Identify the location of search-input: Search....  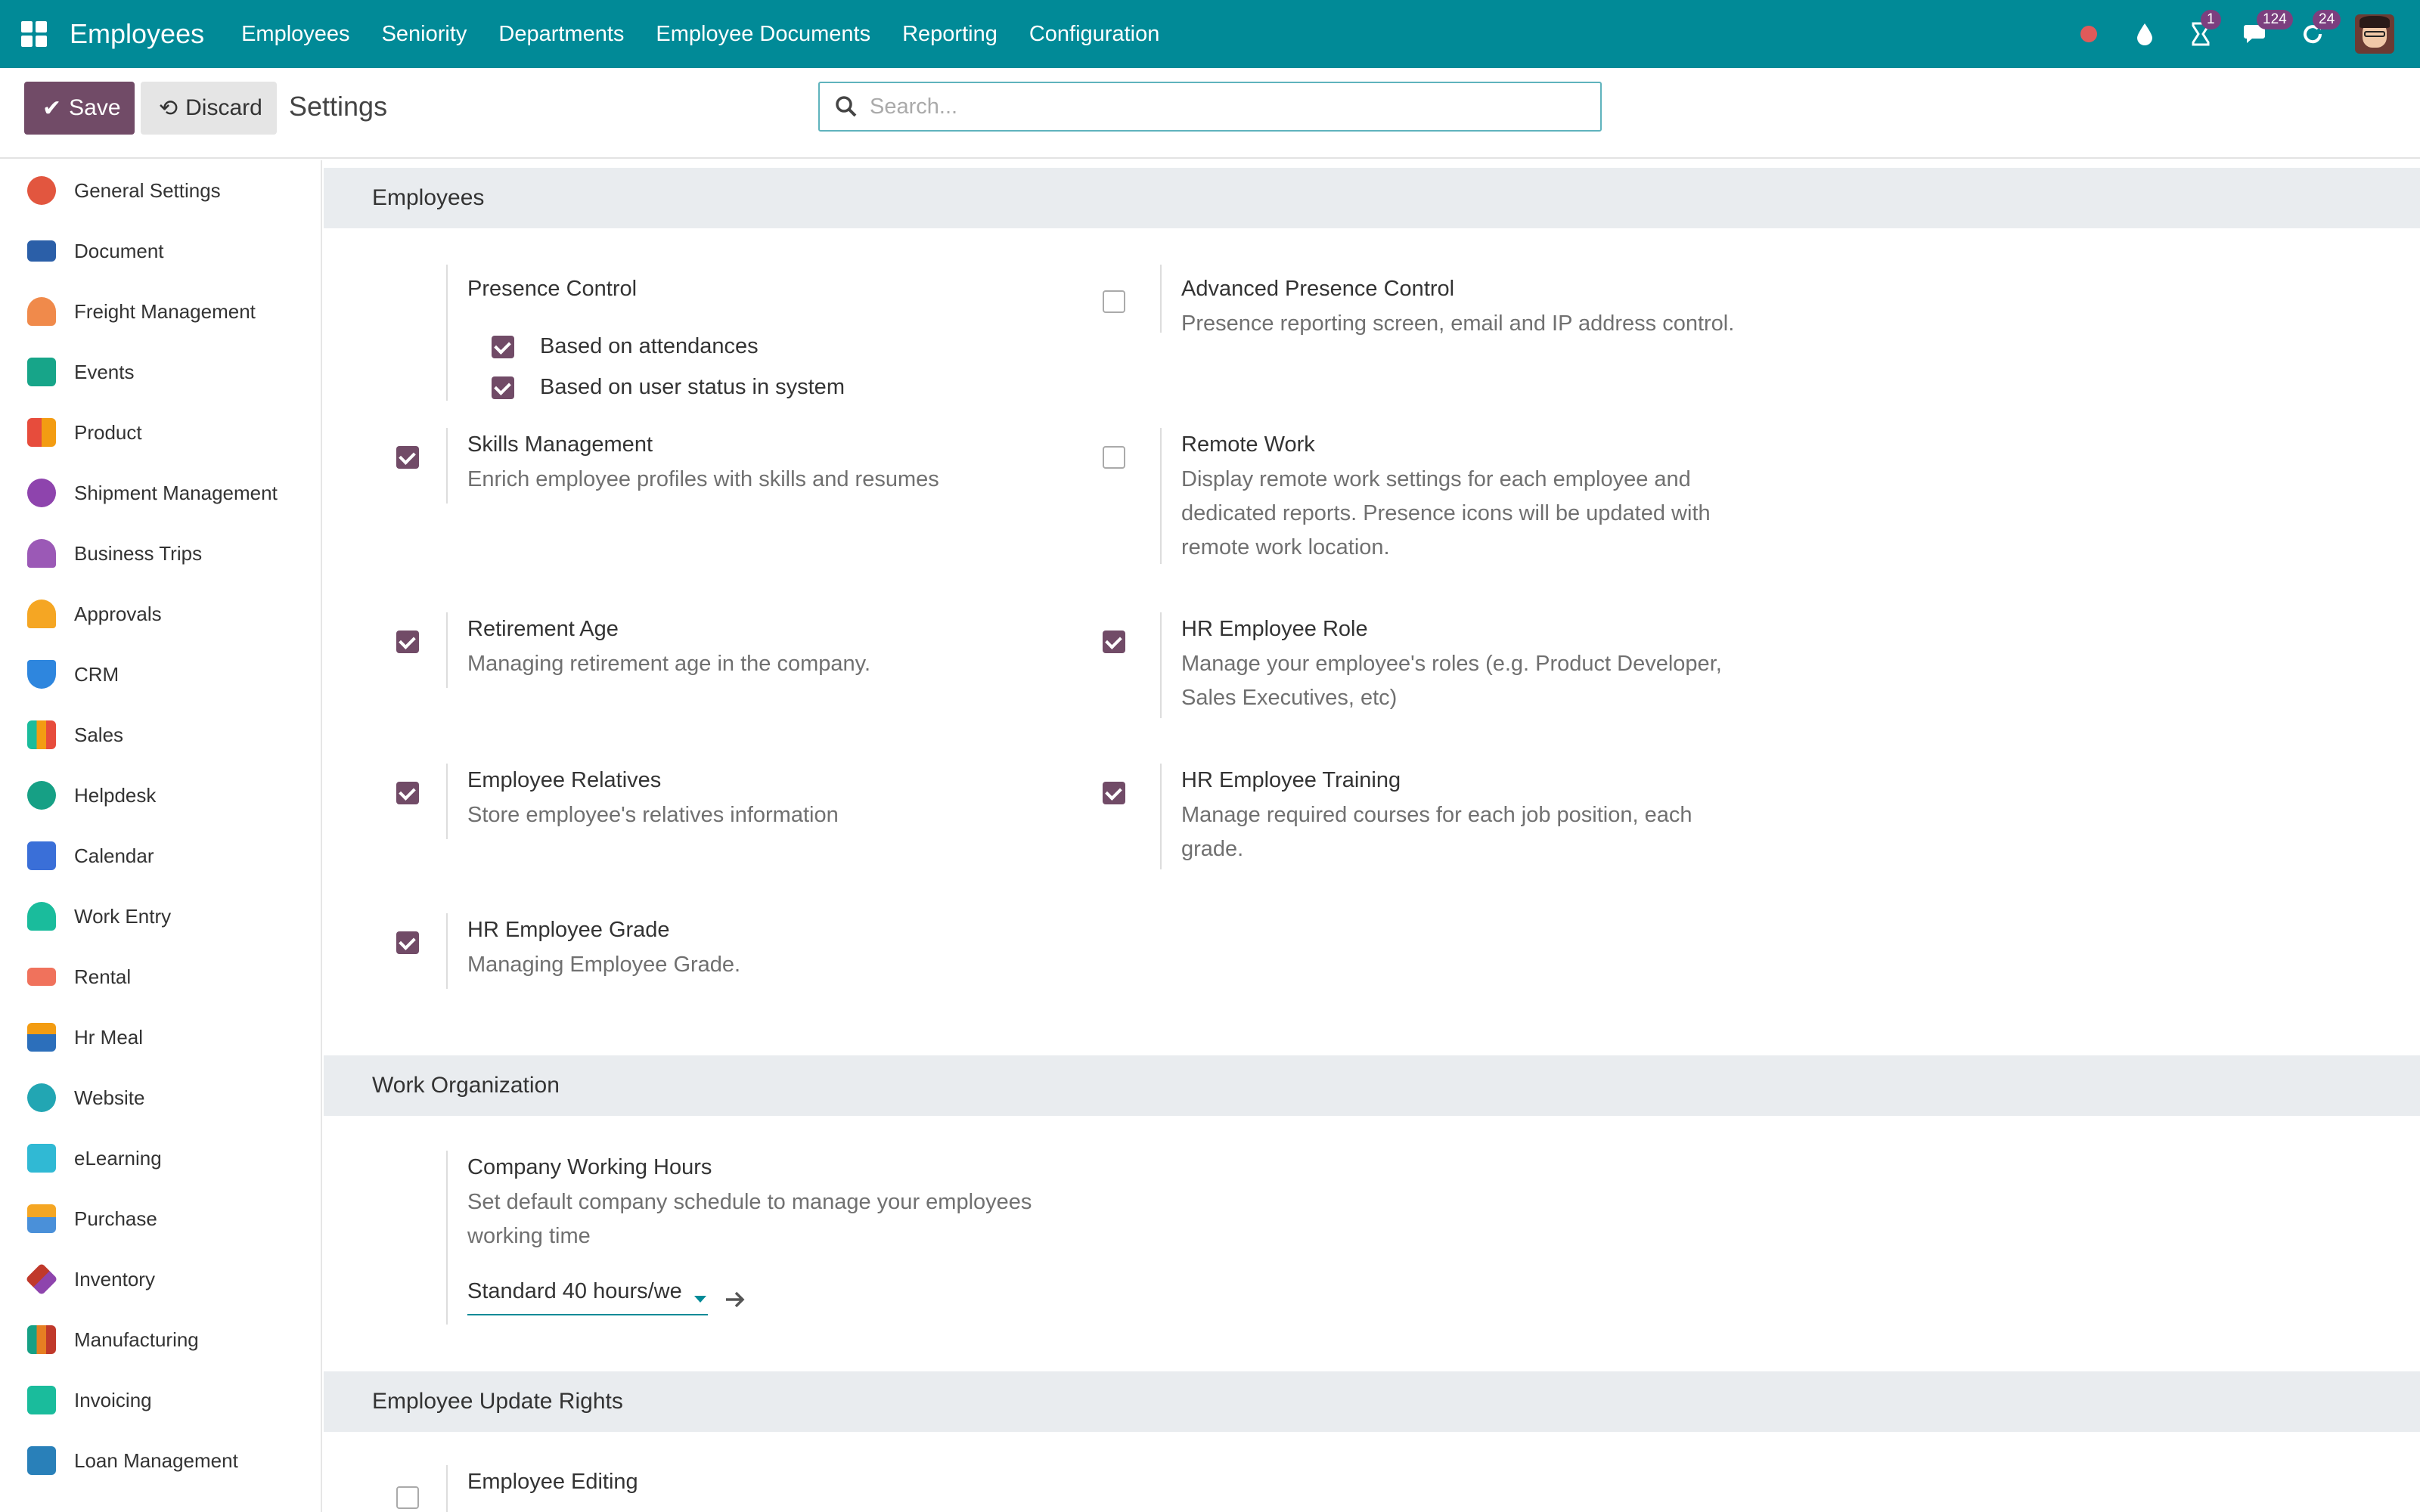
(1210, 107).